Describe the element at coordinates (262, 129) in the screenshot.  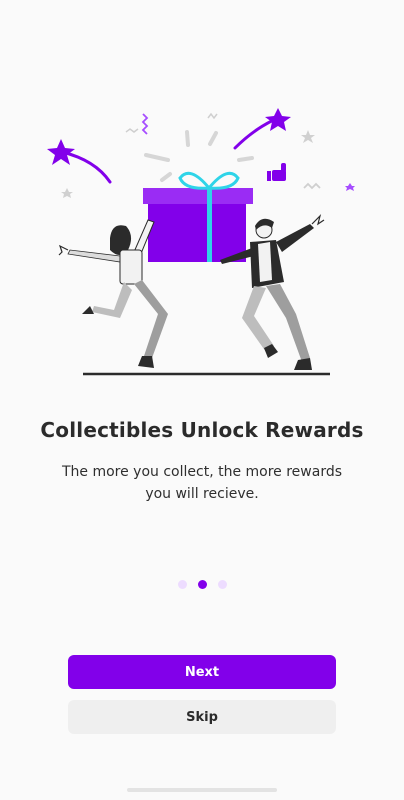
I see `shooting-star-right-icon` at that location.